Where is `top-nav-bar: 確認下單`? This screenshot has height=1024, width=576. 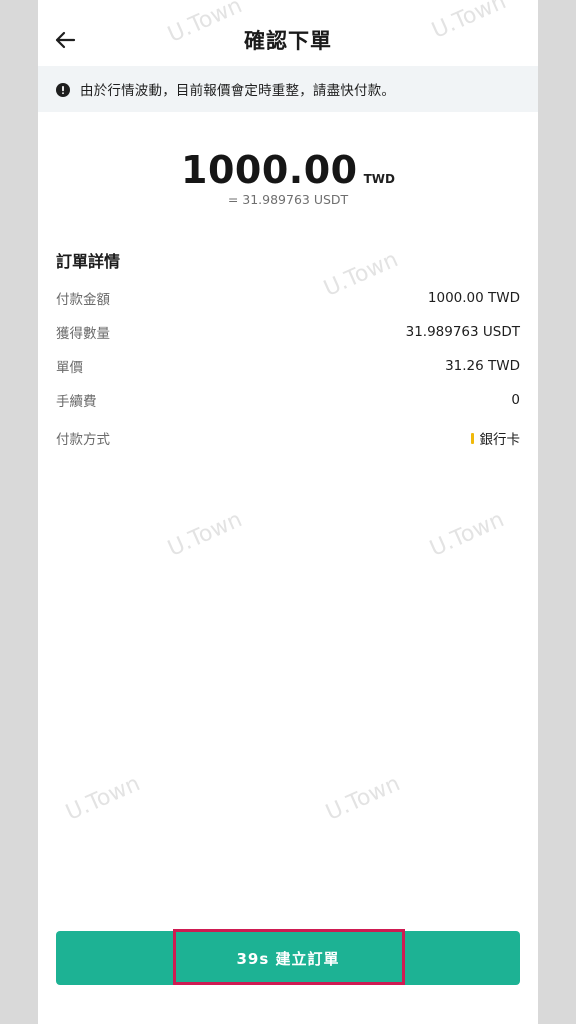
top-nav-bar: 確認下單 is located at coordinates (288, 33).